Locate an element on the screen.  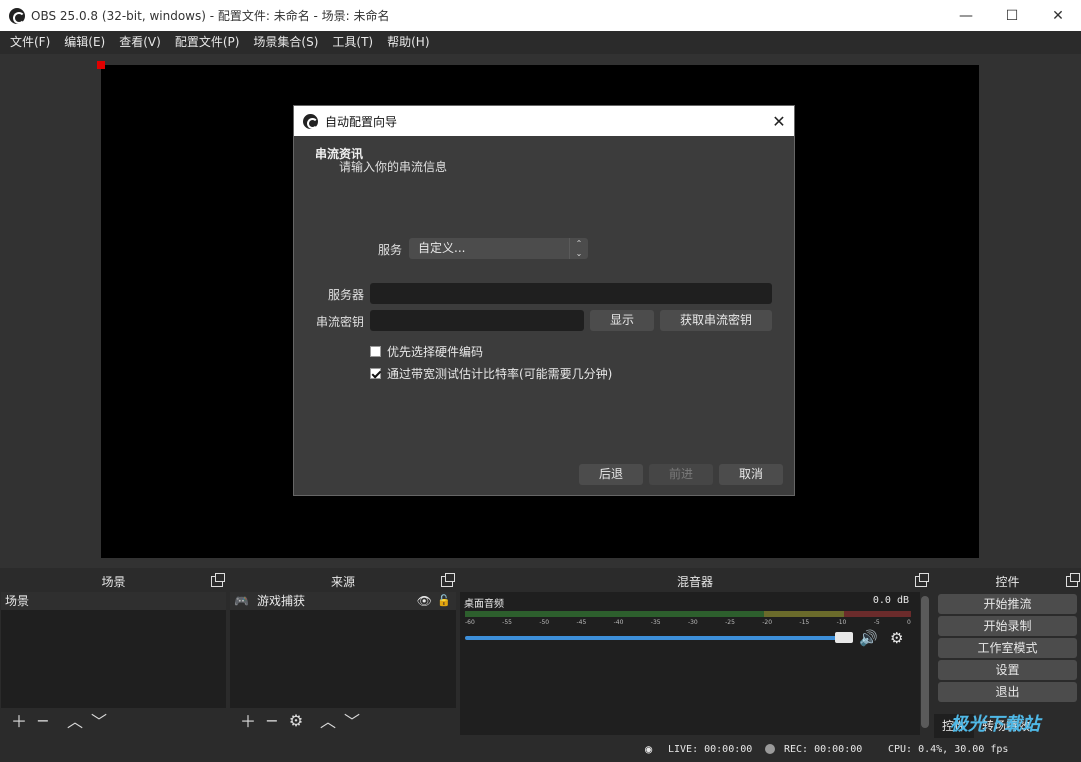
studio-mode-button: 工作室模式 is located at coordinates (1007, 648).